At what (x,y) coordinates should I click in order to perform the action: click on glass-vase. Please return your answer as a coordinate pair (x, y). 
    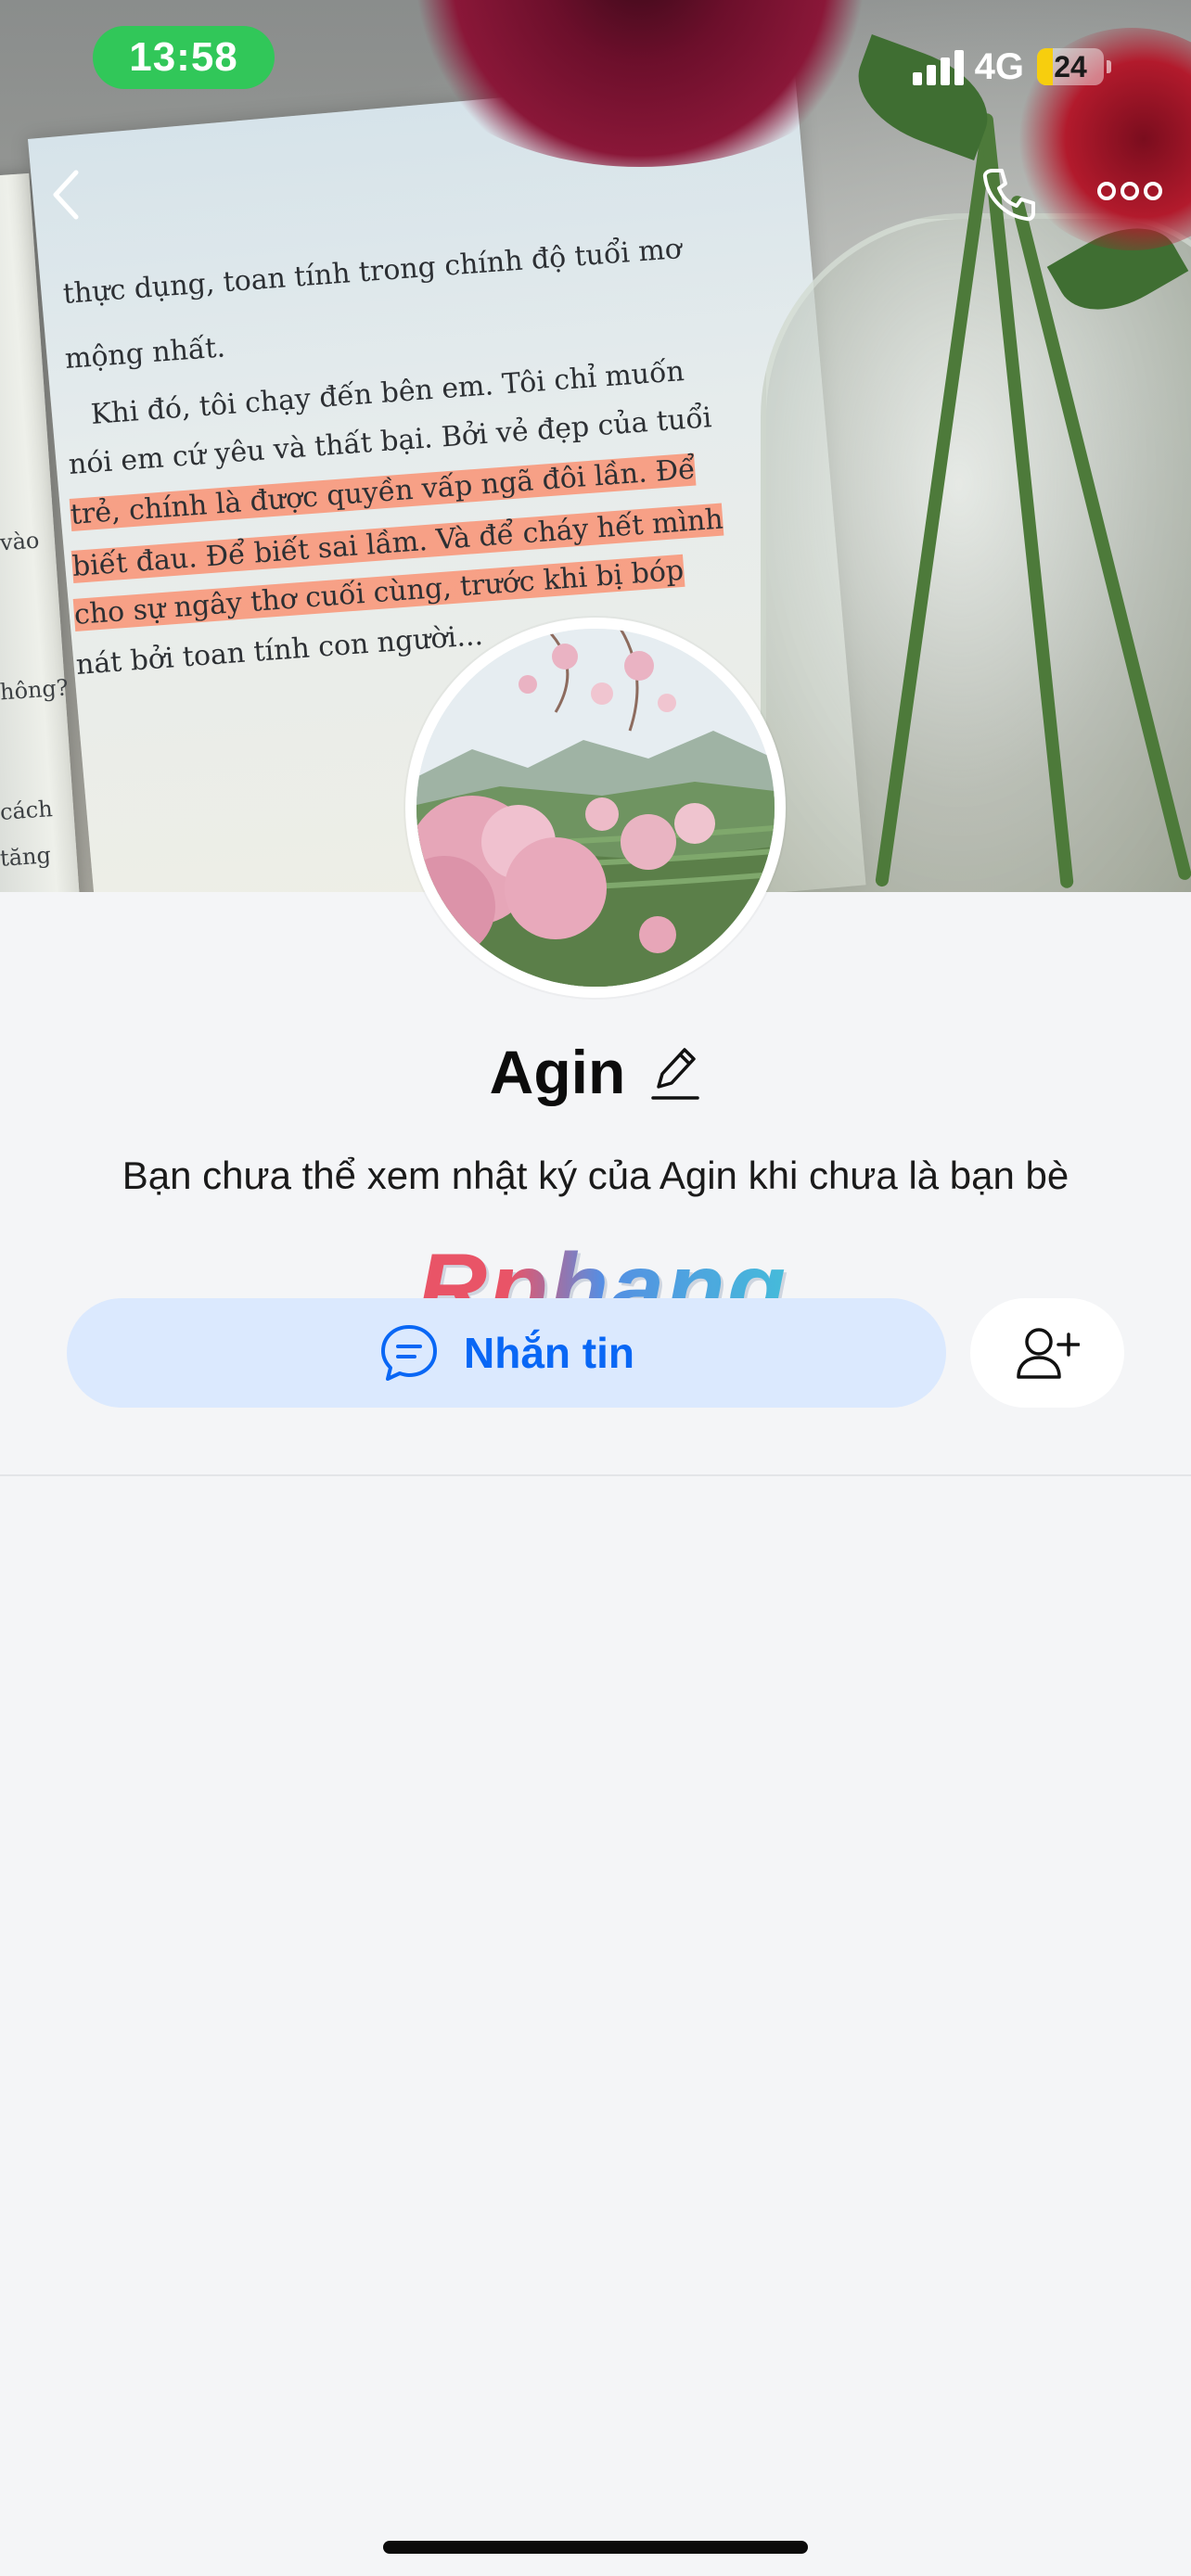
    Looking at the image, I should click on (976, 552).